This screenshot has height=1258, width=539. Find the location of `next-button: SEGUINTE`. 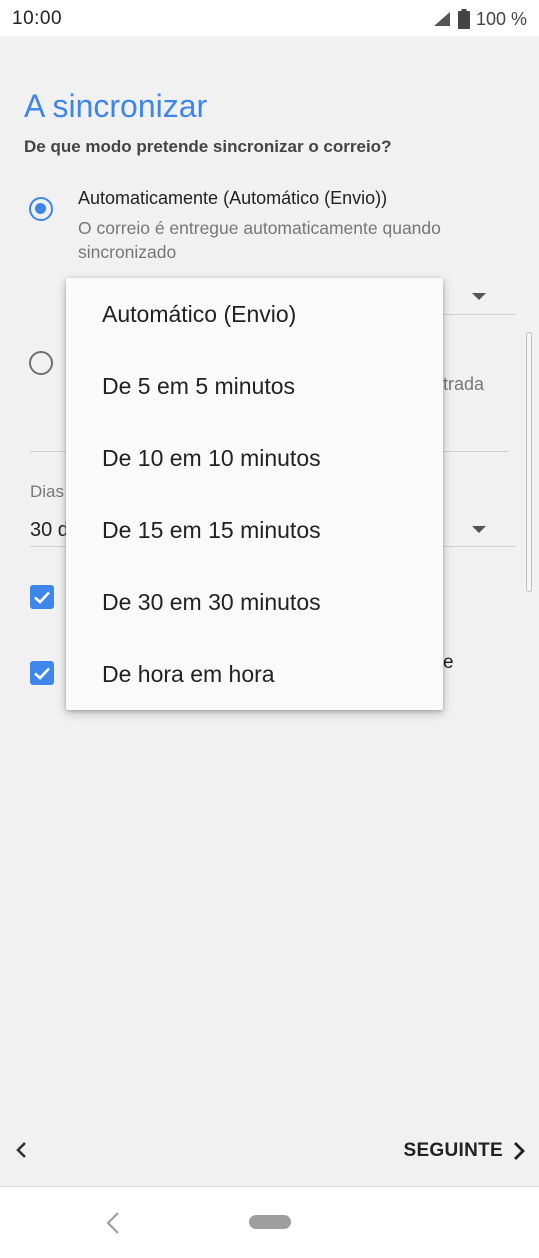

next-button: SEGUINTE is located at coordinates (465, 1151).